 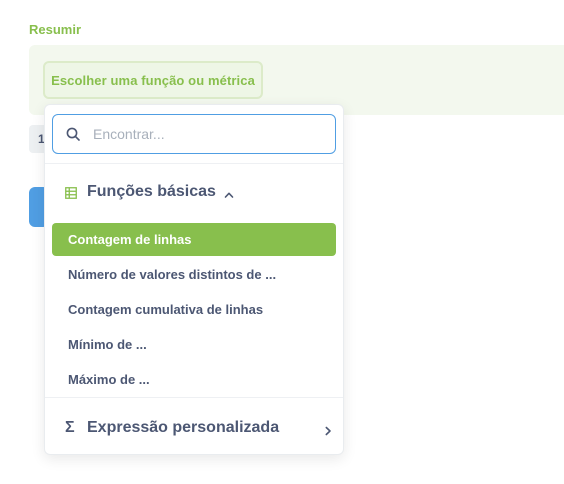 What do you see at coordinates (194, 239) in the screenshot?
I see `list-item-count-rows: Contagem de linhas` at bounding box center [194, 239].